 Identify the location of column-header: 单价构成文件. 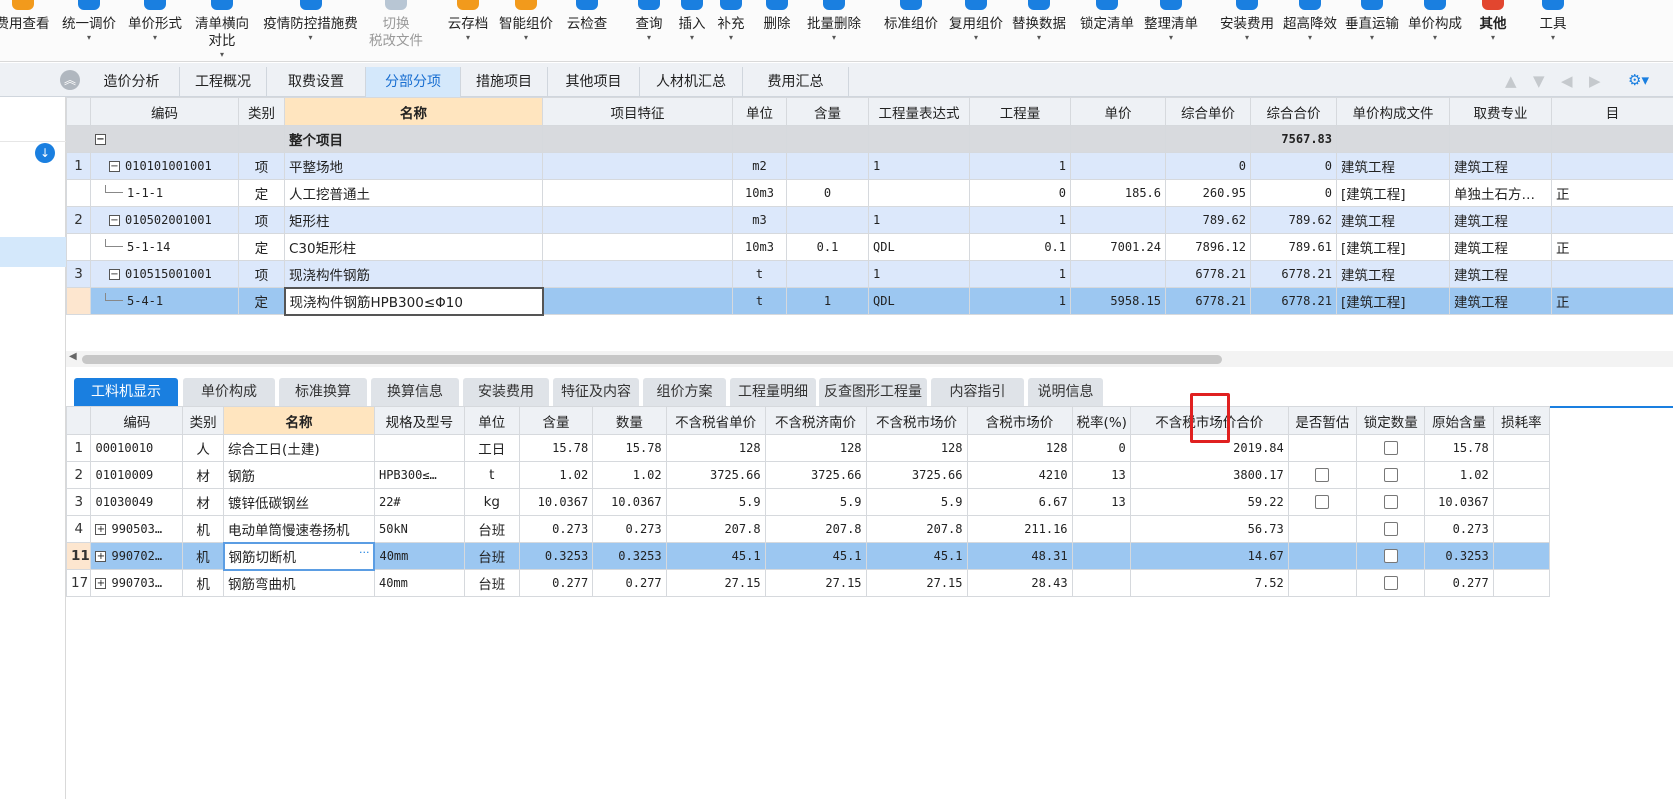
(1393, 111).